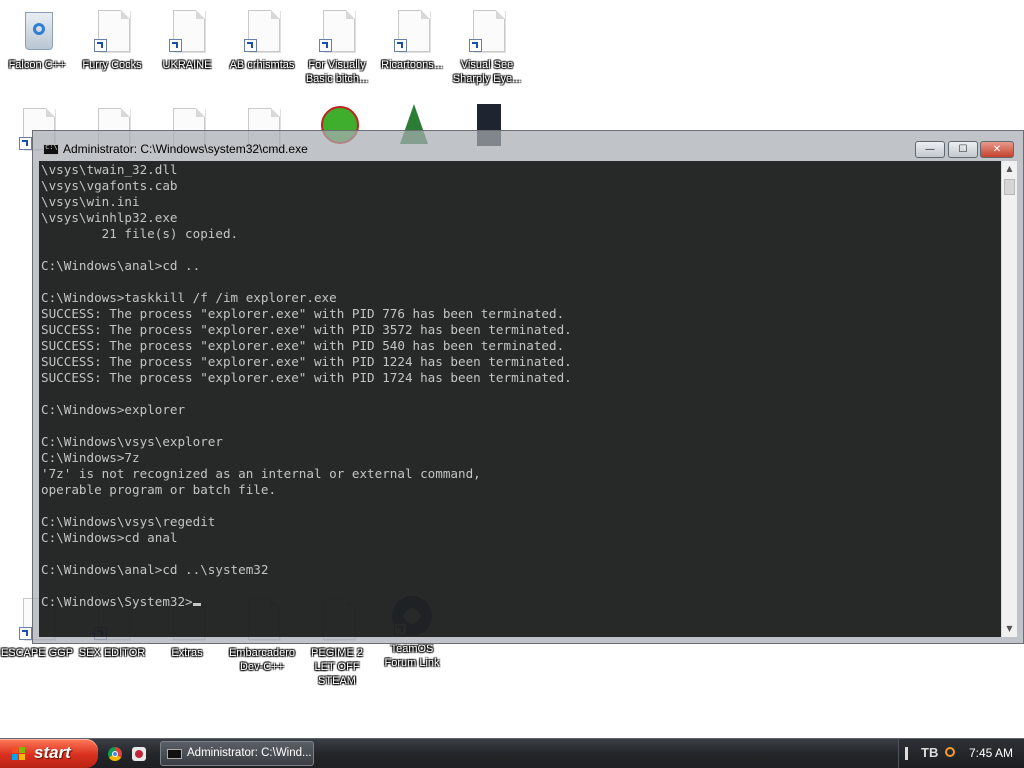 The height and width of the screenshot is (768, 1024). What do you see at coordinates (117, 601) in the screenshot?
I see `console-prompt: C:\Windows\System32>` at bounding box center [117, 601].